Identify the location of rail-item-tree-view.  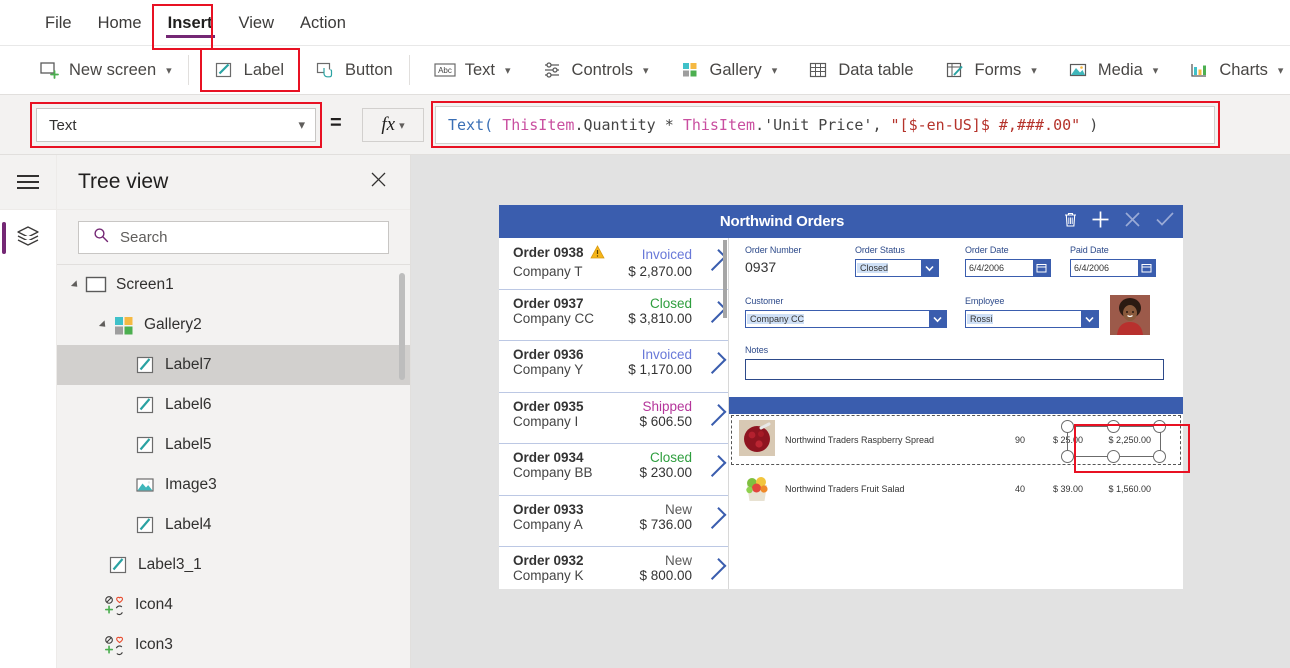
(28, 238).